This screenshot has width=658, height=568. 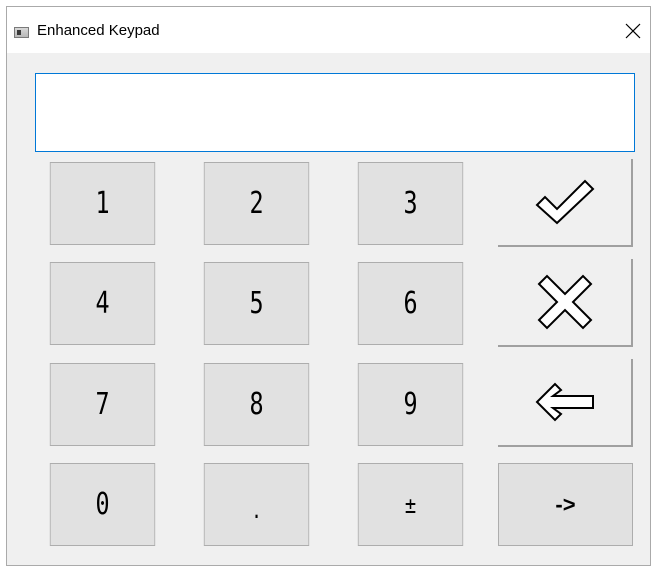 I want to click on close-button, so click(x=633, y=31).